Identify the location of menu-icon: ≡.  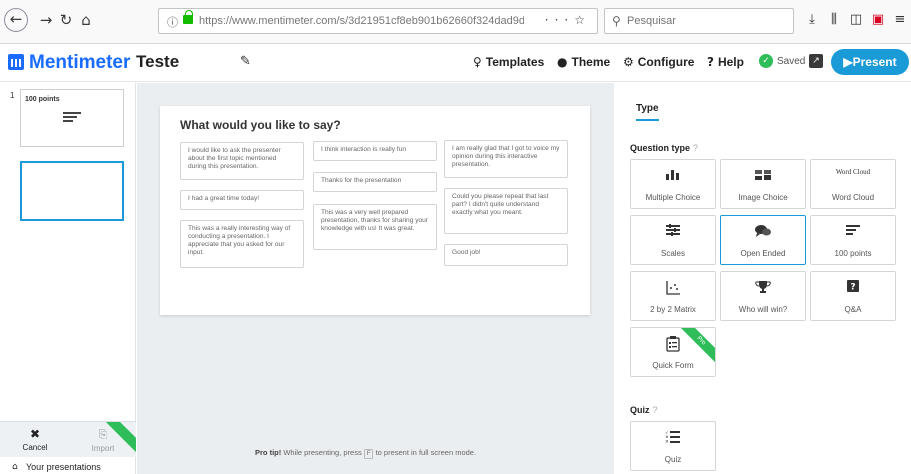
(900, 19).